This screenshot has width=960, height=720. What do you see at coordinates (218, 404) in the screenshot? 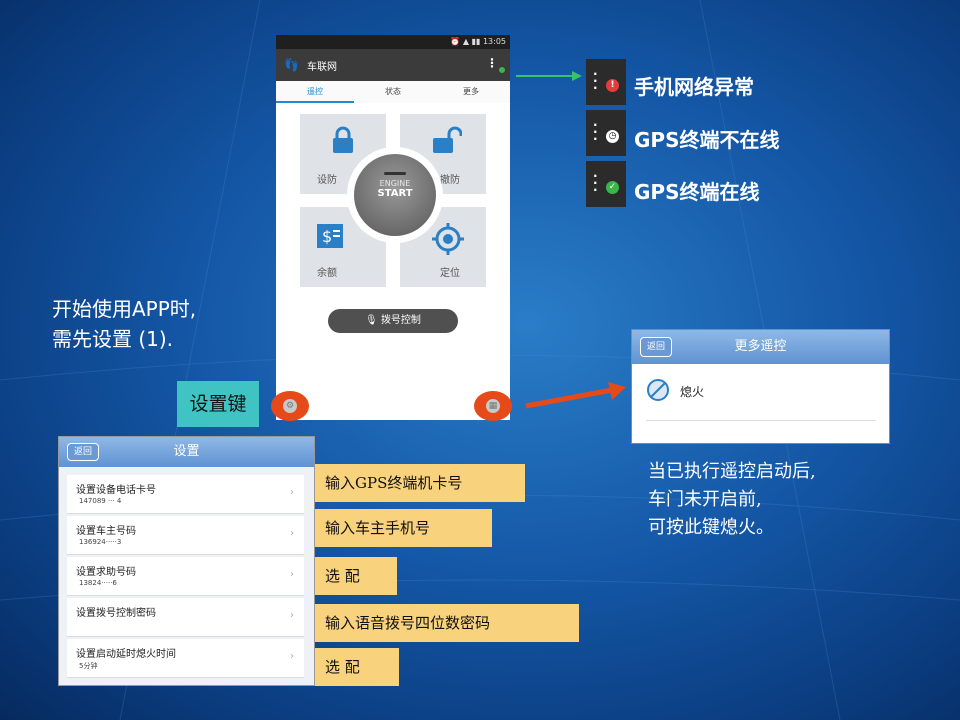
I see `settings-key-label: 设置键` at bounding box center [218, 404].